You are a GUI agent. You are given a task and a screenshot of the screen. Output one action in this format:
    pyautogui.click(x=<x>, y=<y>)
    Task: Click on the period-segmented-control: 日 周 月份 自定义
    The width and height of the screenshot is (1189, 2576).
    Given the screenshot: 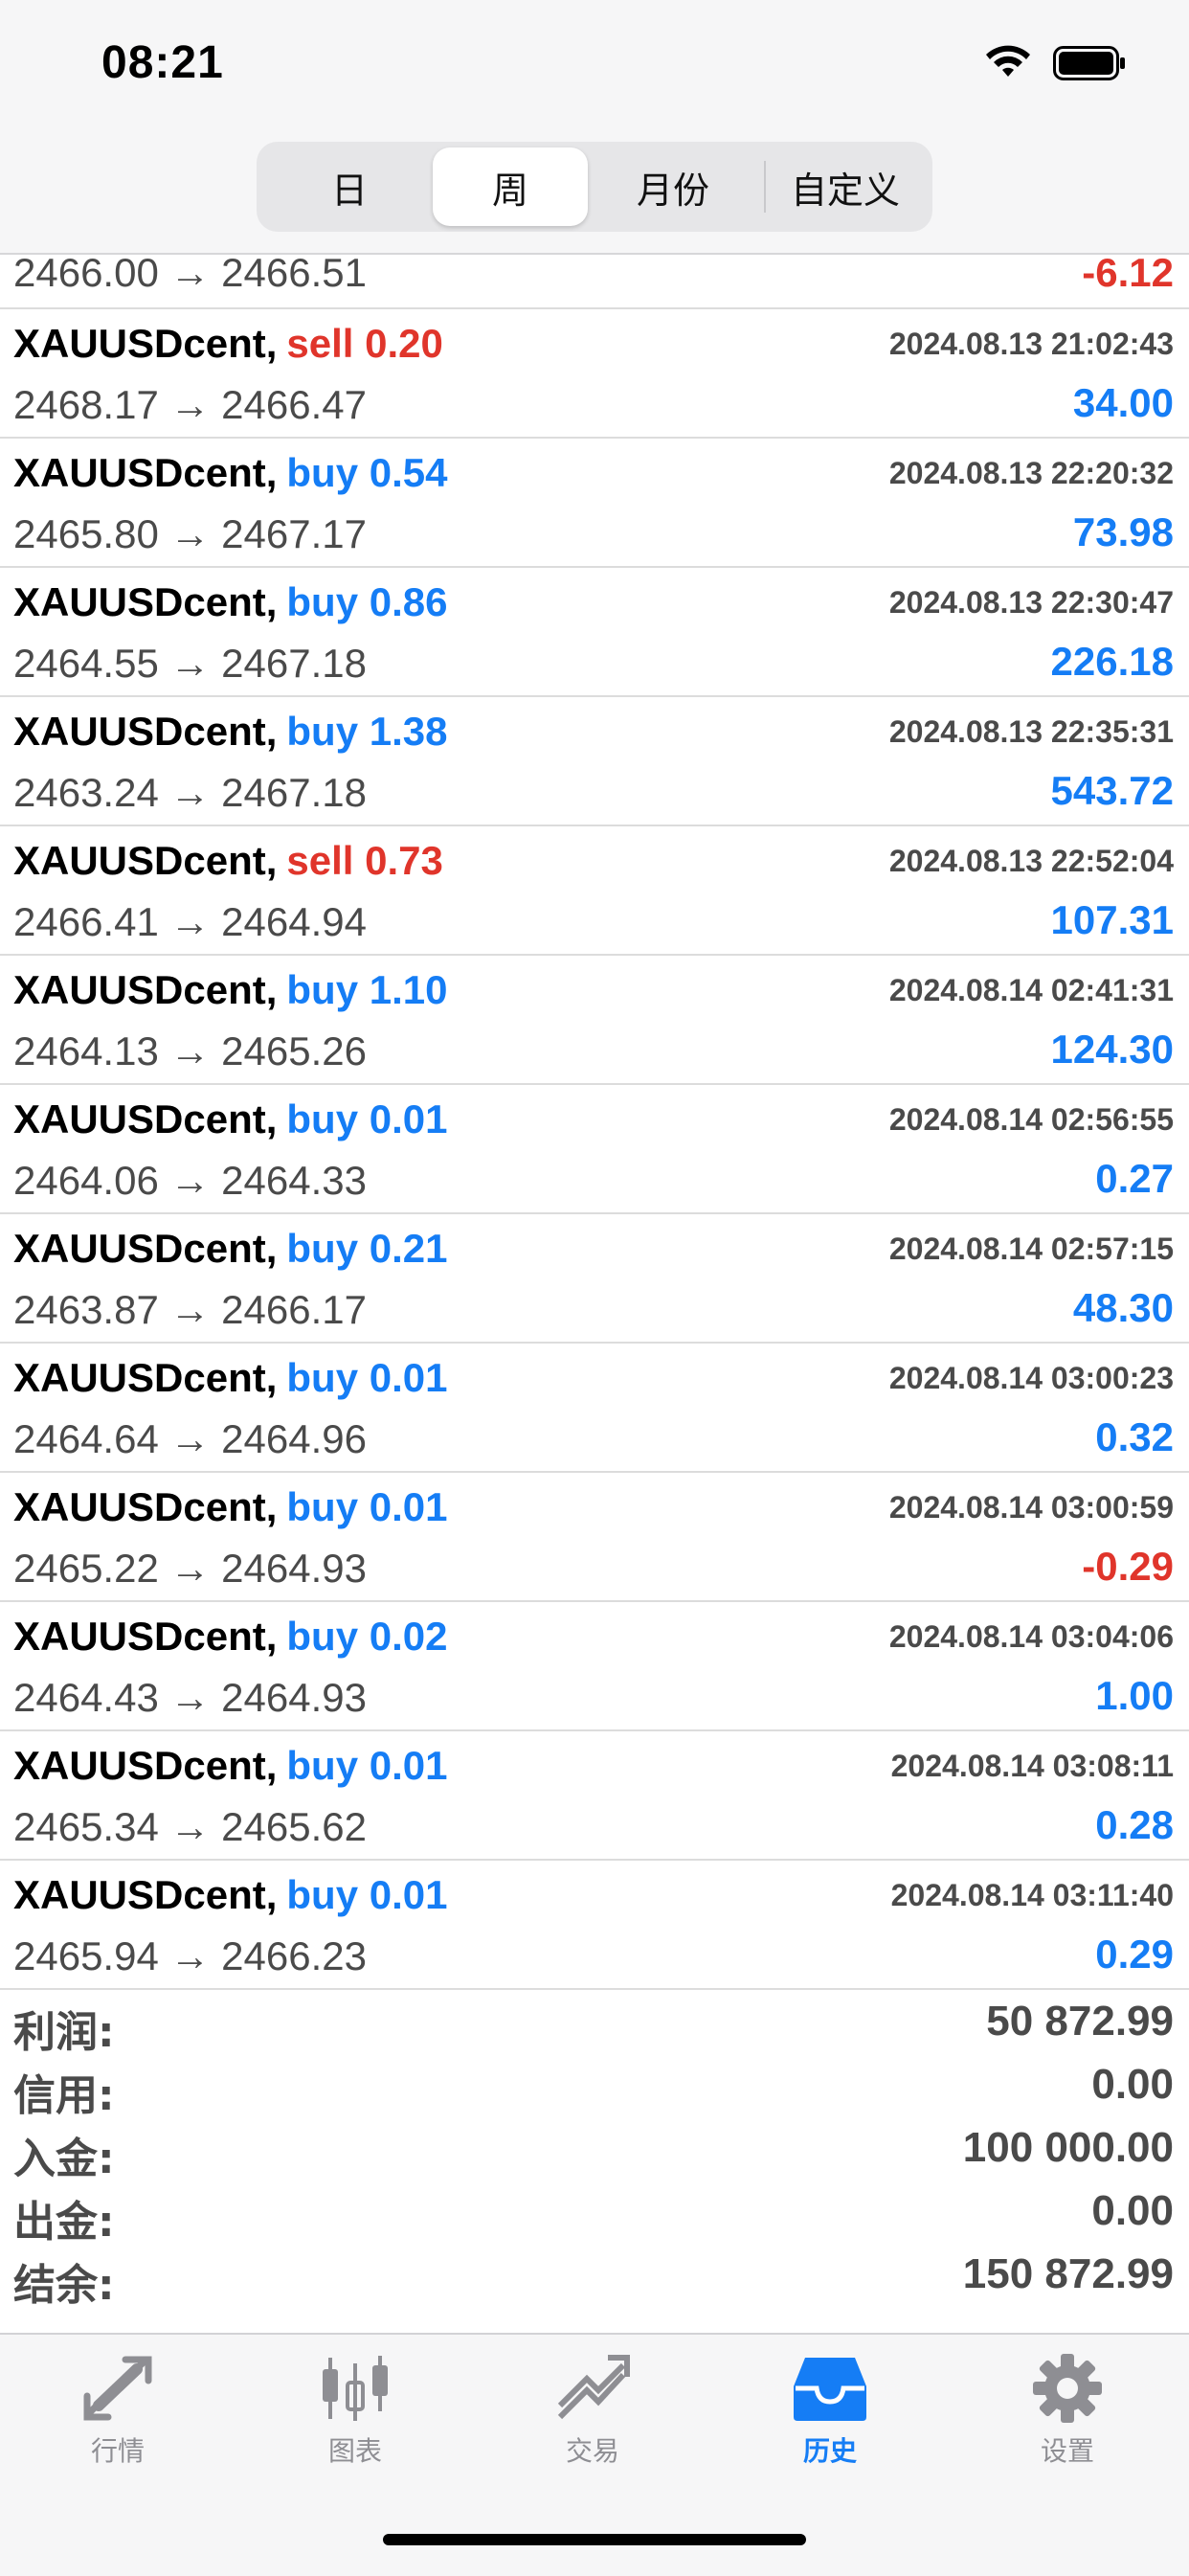 What is the action you would take?
    pyautogui.click(x=594, y=187)
    